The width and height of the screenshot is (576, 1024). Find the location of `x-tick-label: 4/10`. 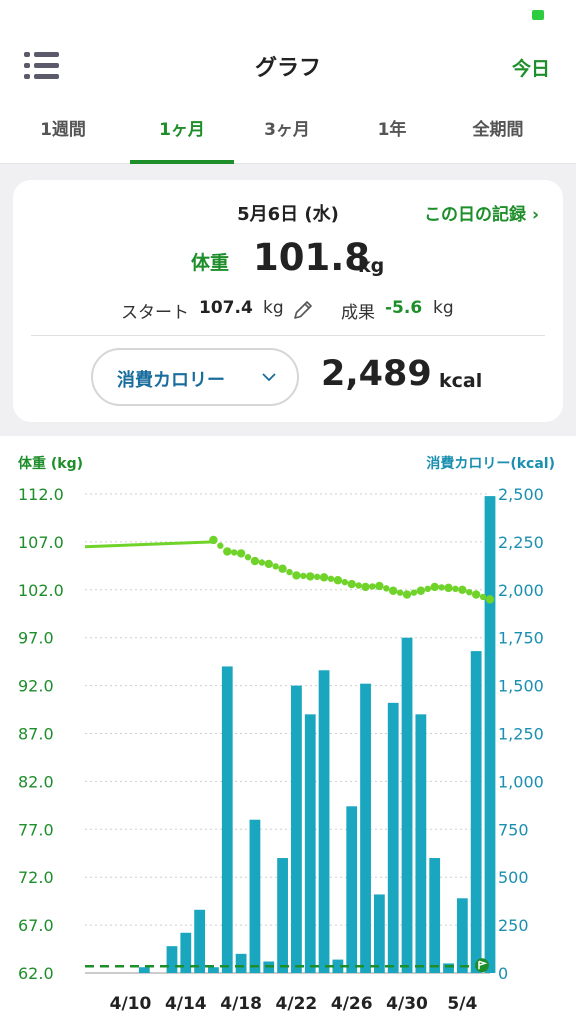

x-tick-label: 4/10 is located at coordinates (131, 1004).